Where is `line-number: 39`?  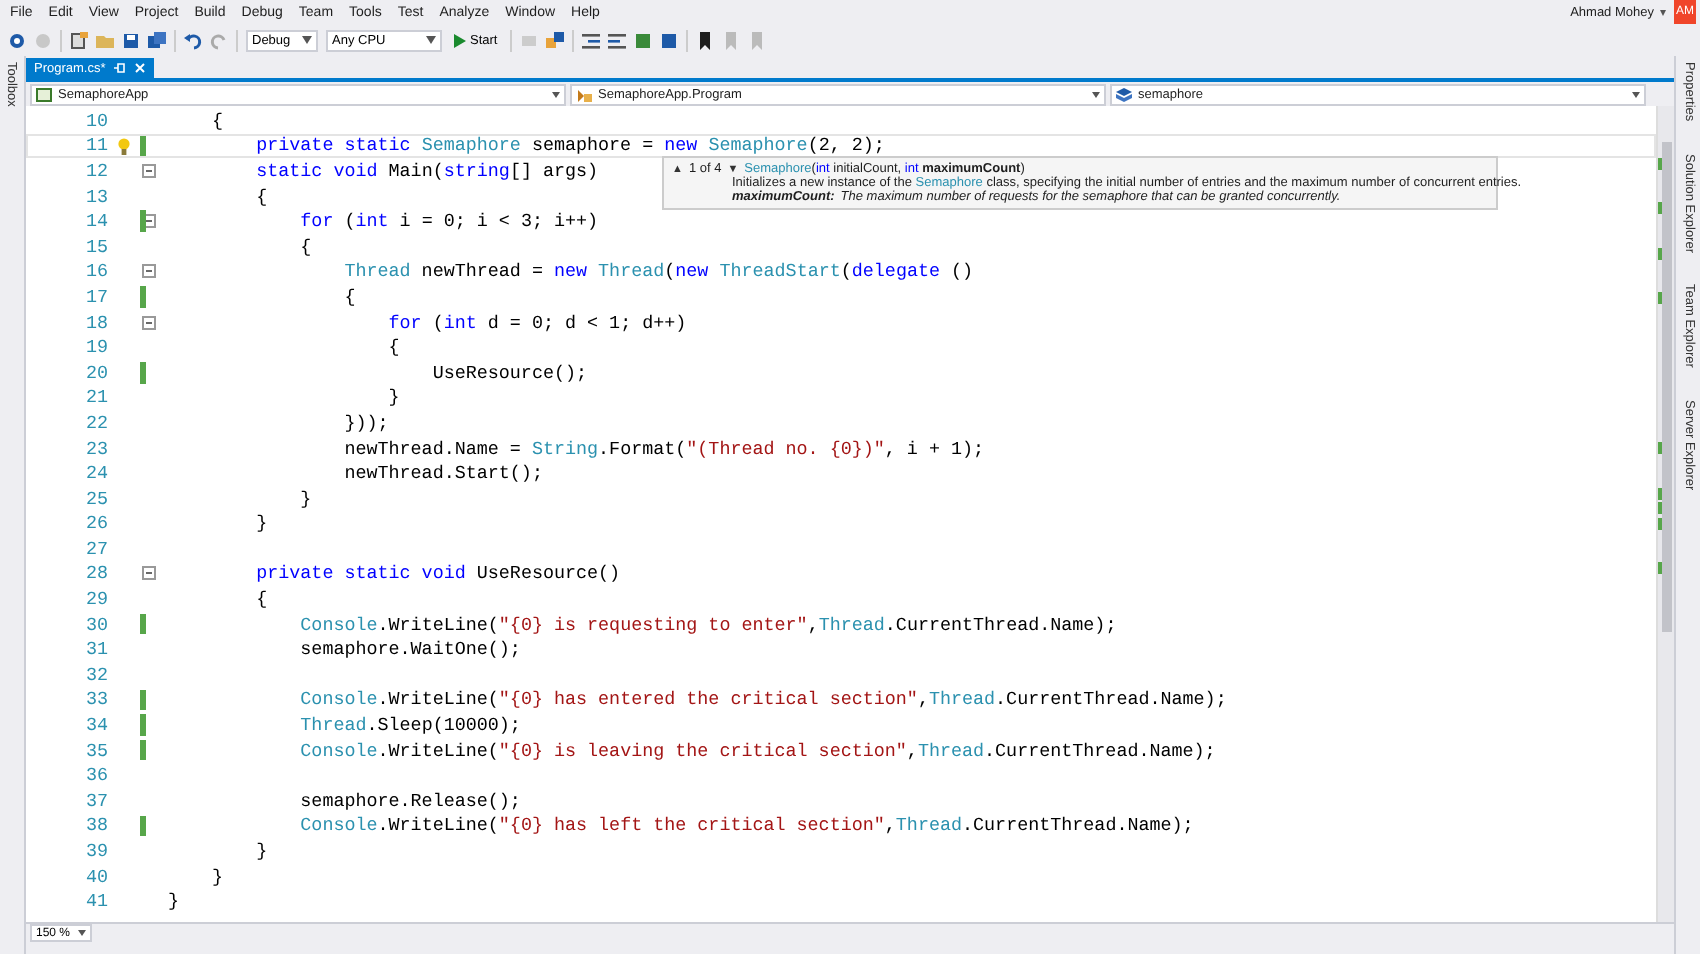
line-number: 39 is located at coordinates (95, 851).